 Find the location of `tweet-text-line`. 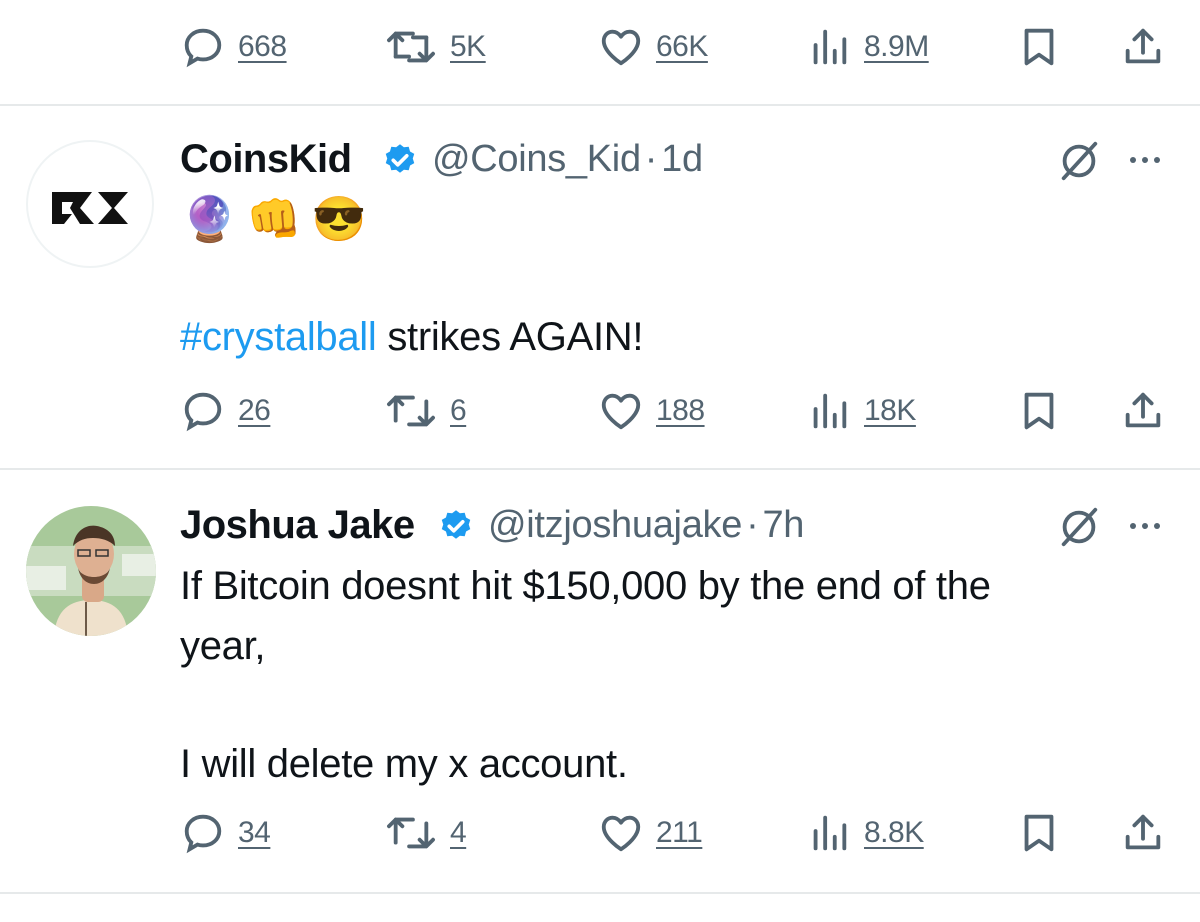

tweet-text-line is located at coordinates (585, 705).